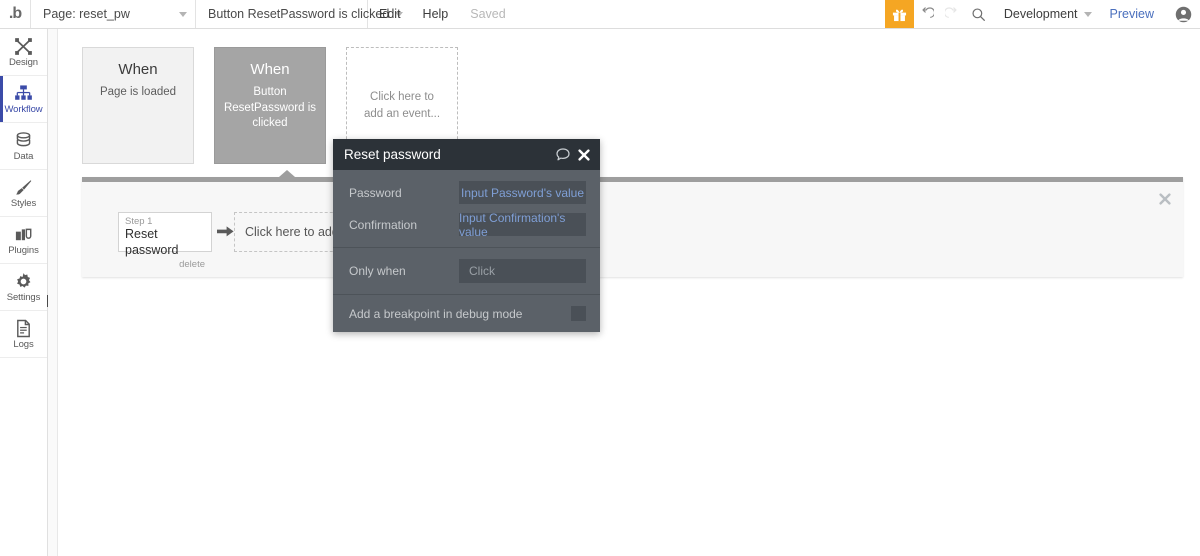  I want to click on gift-icon, so click(899, 14).